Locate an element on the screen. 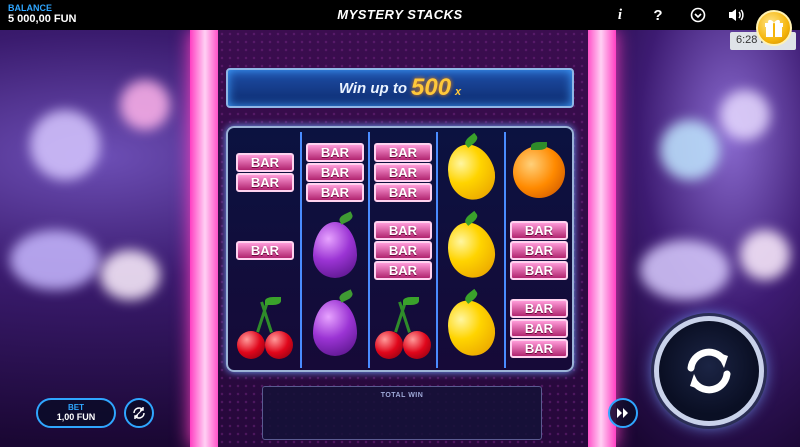  reel-5: BAR BAR BAR BAR BAR BAR is located at coordinates (537, 250).